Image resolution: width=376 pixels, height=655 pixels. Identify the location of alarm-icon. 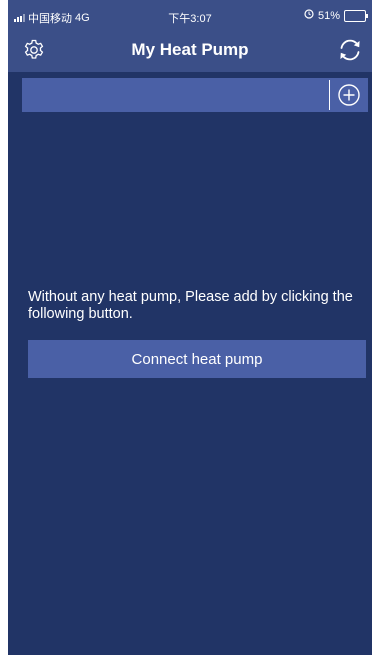
(309, 15).